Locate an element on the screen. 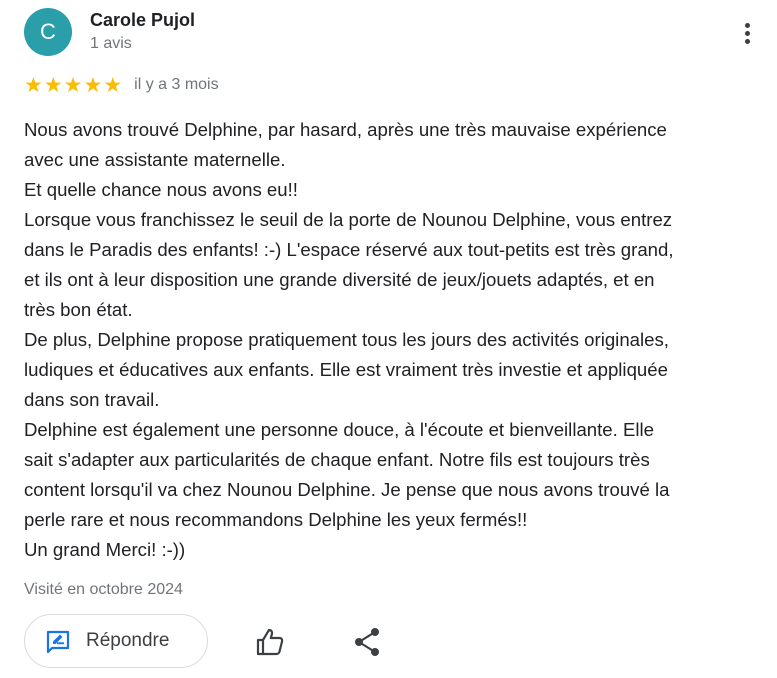 The image size is (777, 678). rating-row: ★ ★ ★ ★ ★ il y a 3 mois is located at coordinates (121, 85).